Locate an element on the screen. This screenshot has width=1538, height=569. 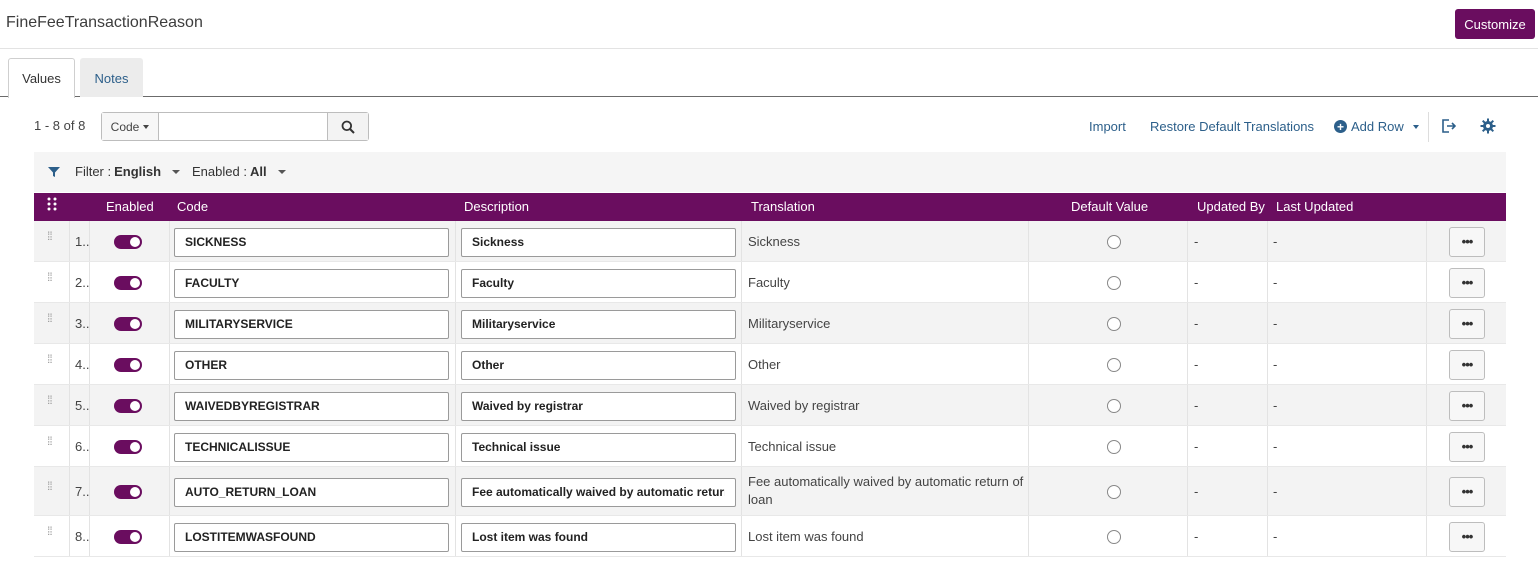
add-row-button: + Add Row is located at coordinates (1376, 126).